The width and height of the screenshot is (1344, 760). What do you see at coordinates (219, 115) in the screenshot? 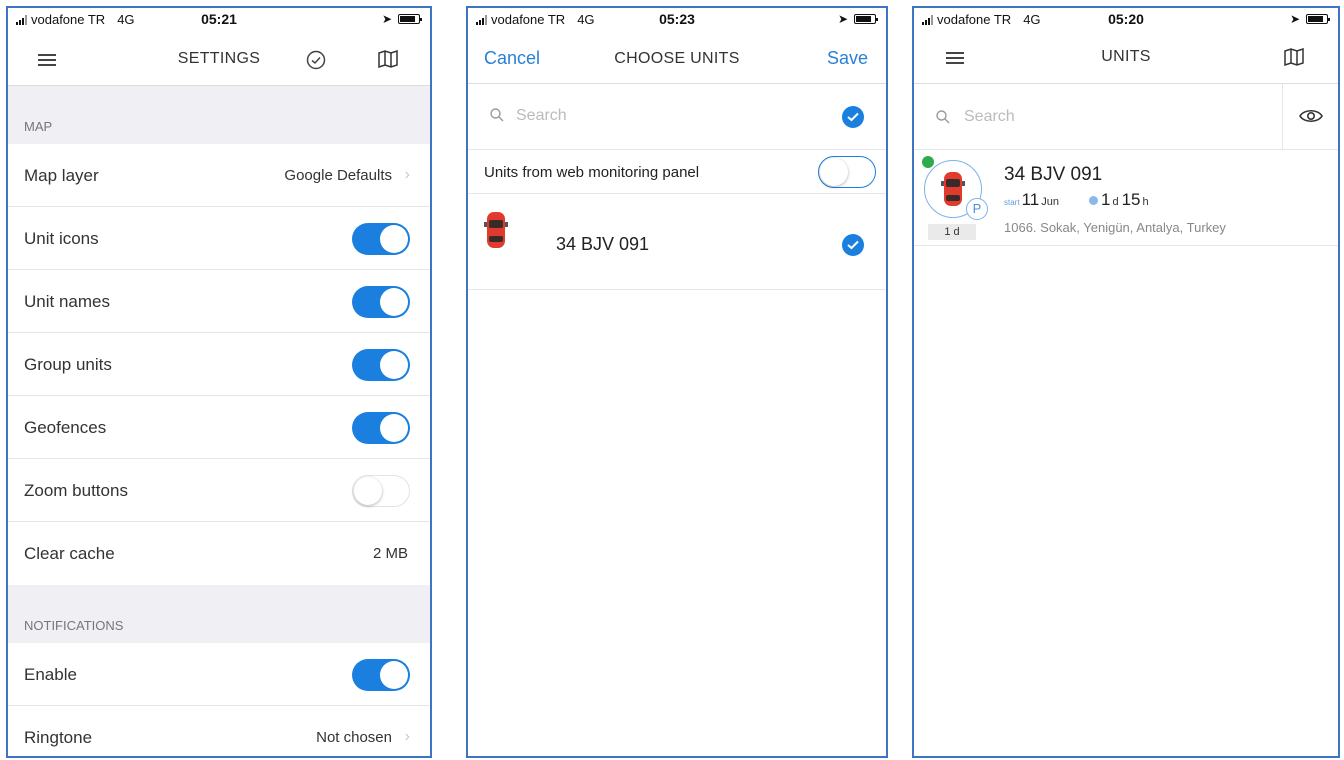
I see `section-header-map: MAP` at bounding box center [219, 115].